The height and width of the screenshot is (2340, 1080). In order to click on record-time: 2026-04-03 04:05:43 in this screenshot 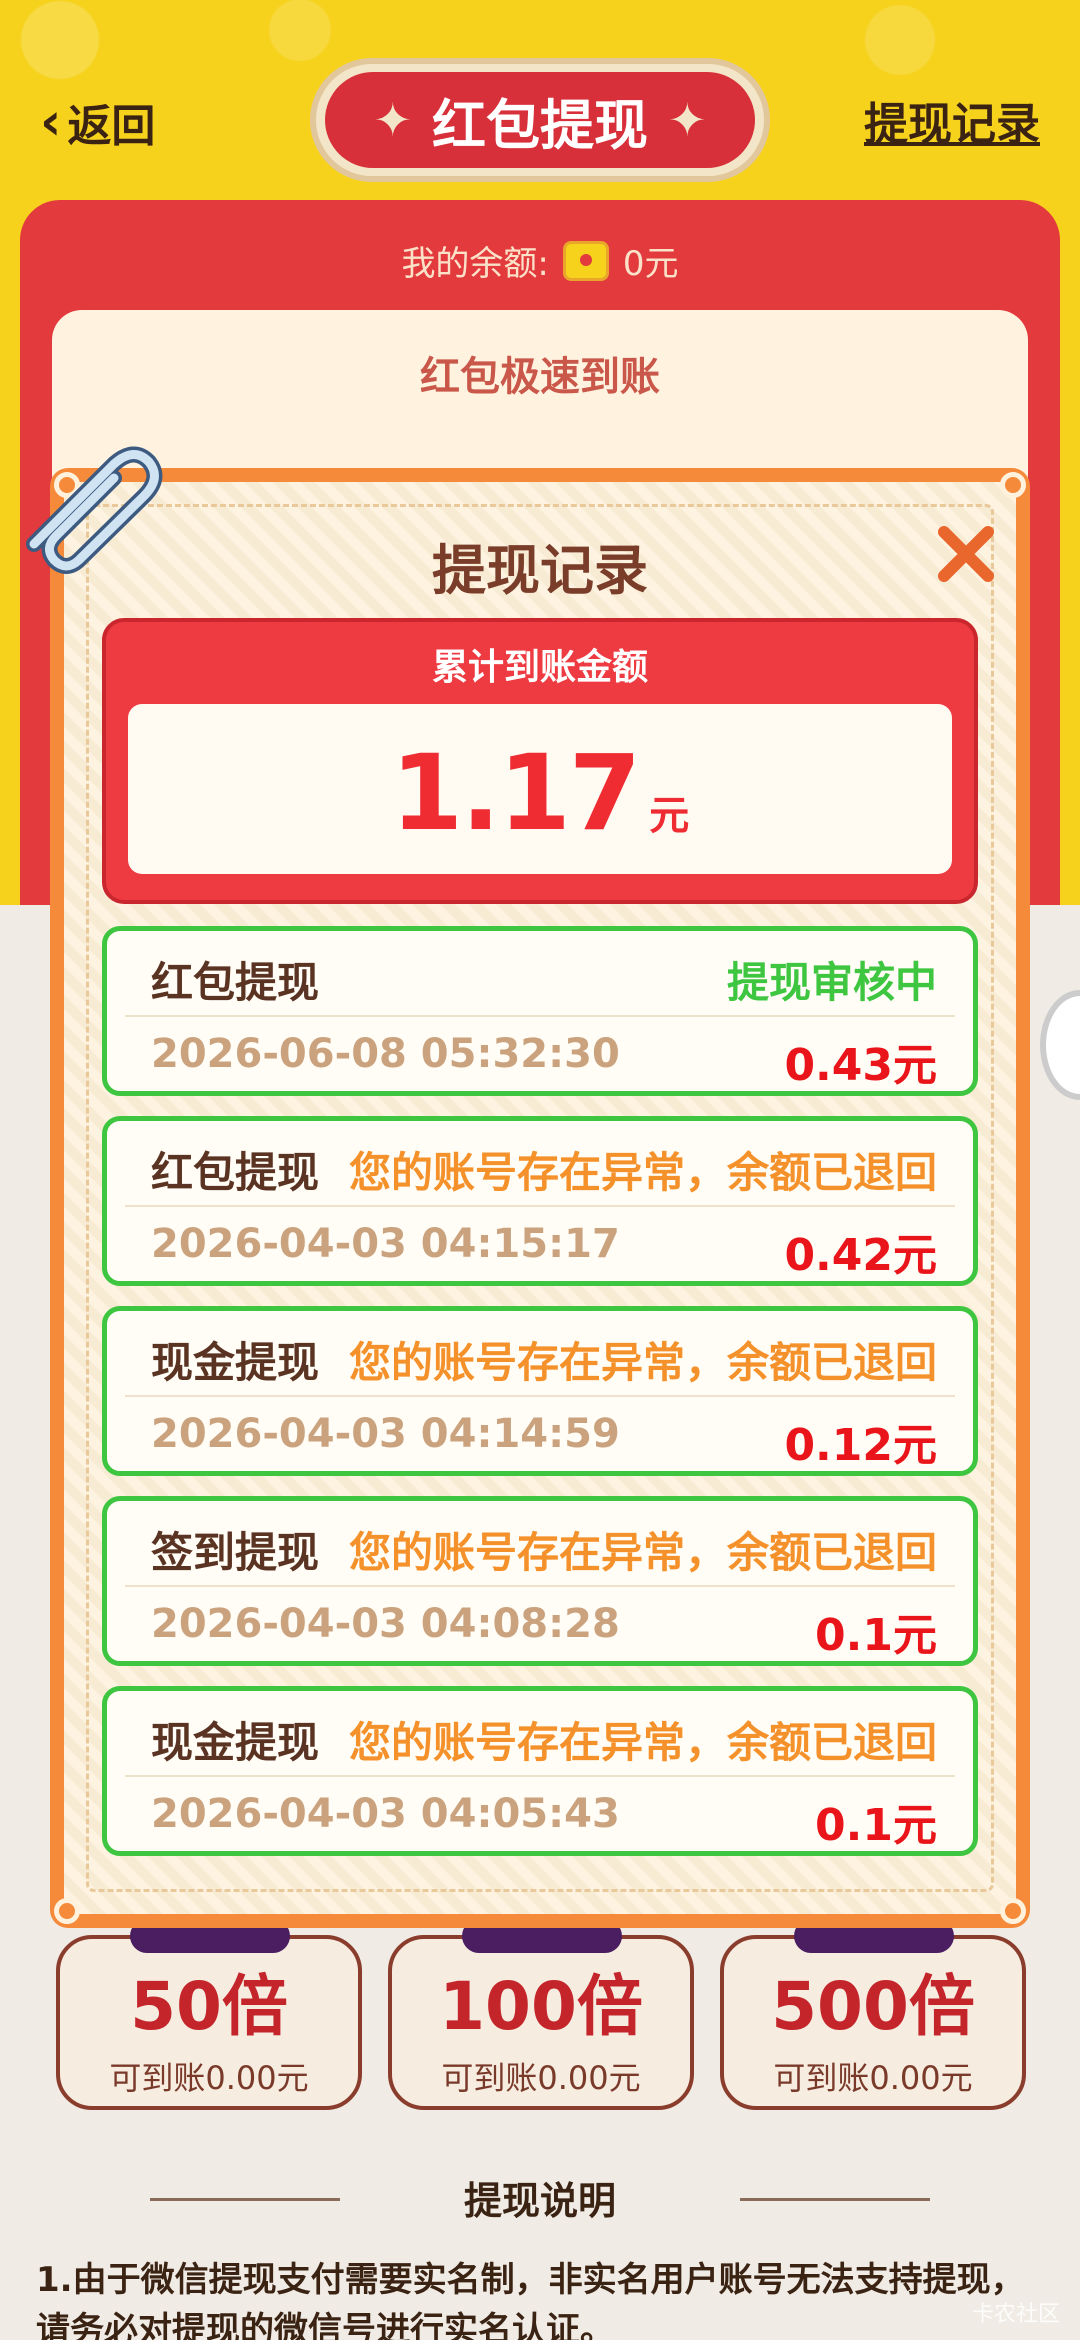, I will do `click(385, 1814)`.